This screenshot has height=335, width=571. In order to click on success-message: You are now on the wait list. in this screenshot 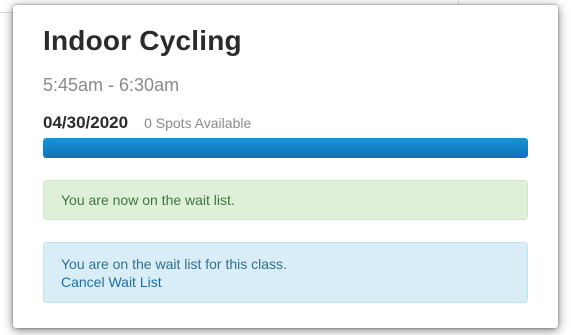, I will do `click(148, 200)`.